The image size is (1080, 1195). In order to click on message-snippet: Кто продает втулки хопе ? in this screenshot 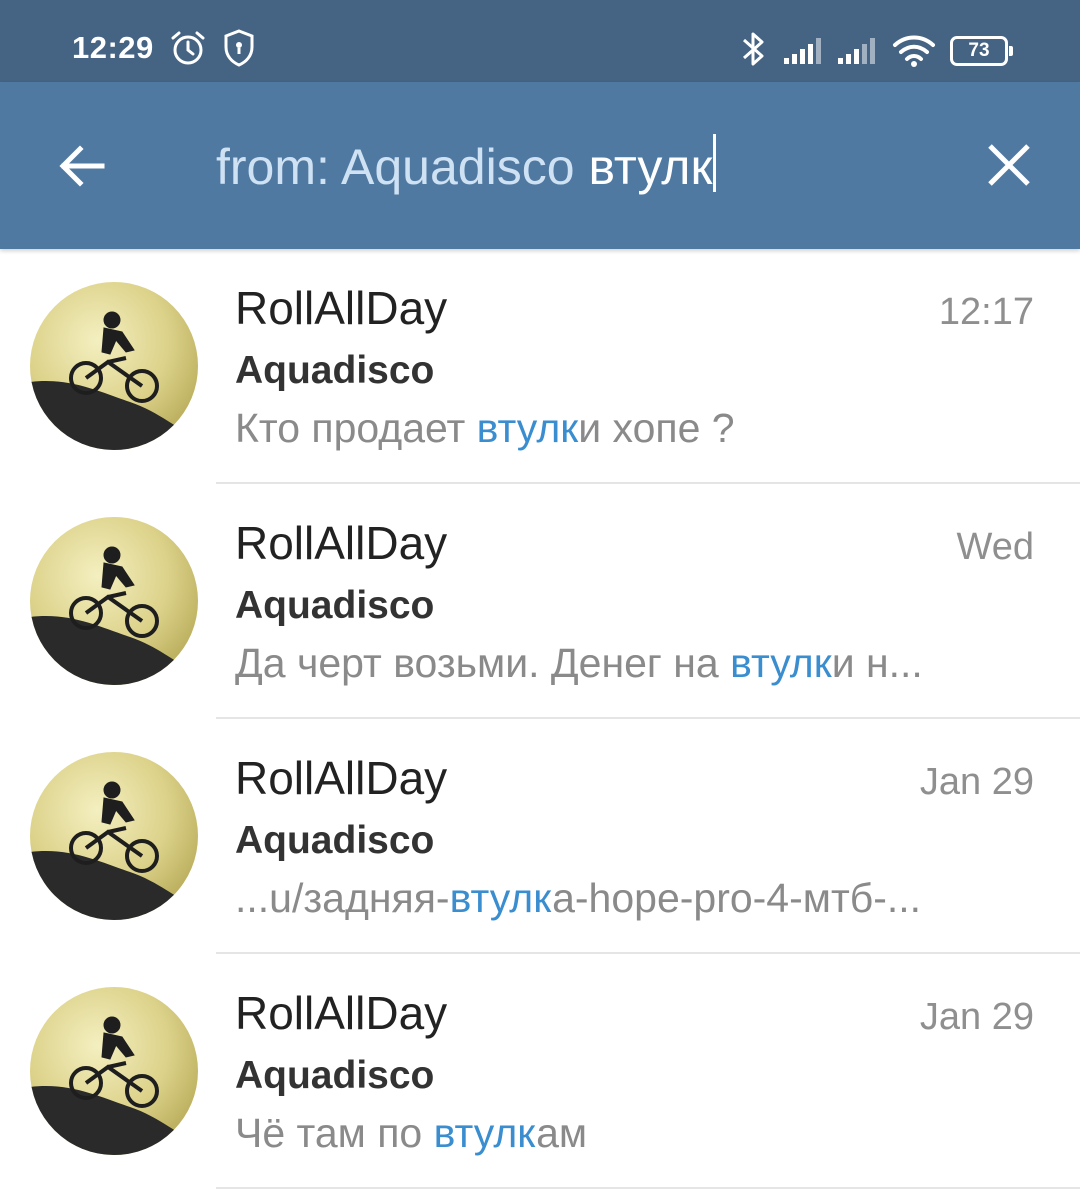, I will do `click(485, 428)`.